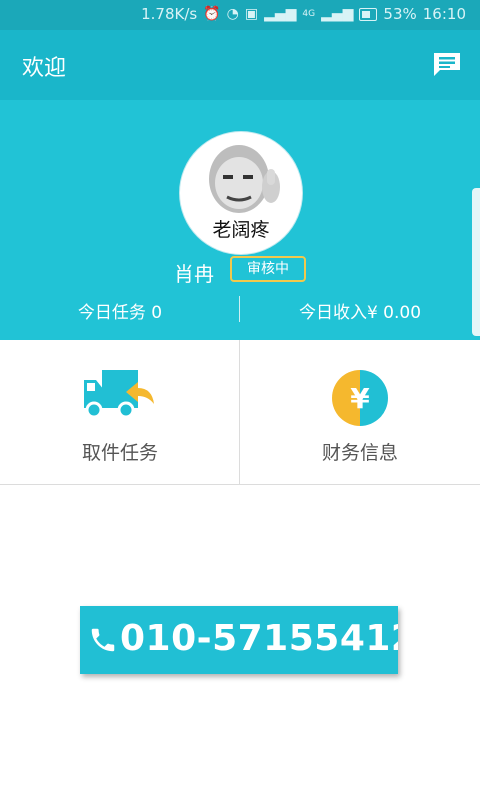 Image resolution: width=480 pixels, height=800 pixels. I want to click on sim-icon: ▣, so click(251, 14).